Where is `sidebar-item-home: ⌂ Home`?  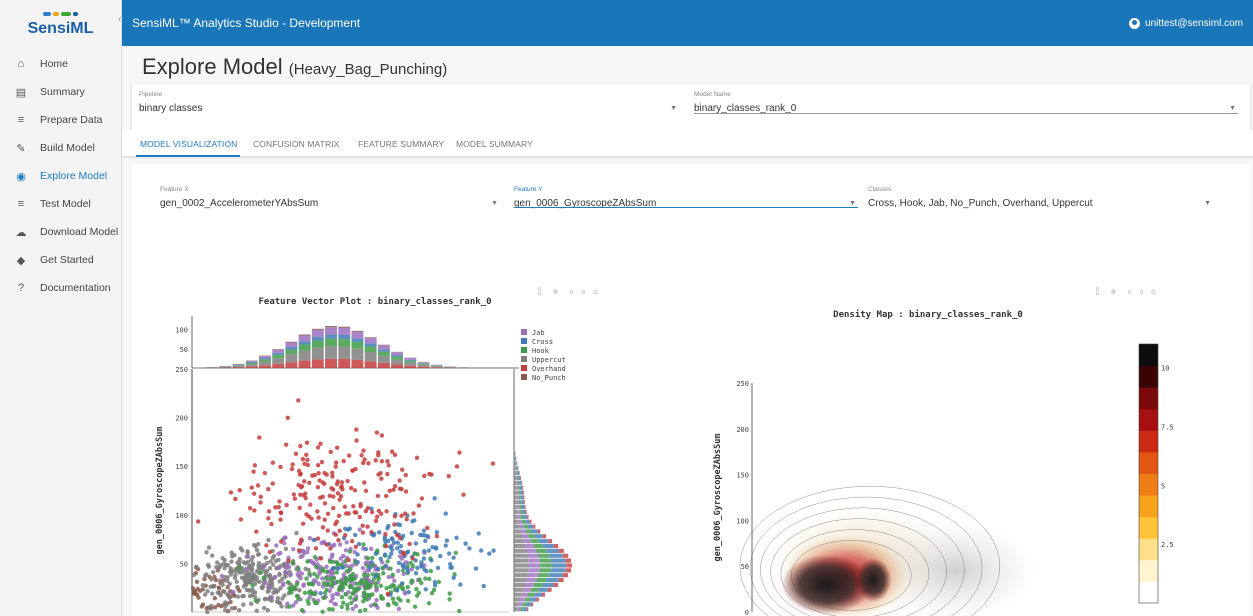
sidebar-item-home: ⌂ Home is located at coordinates (60, 64).